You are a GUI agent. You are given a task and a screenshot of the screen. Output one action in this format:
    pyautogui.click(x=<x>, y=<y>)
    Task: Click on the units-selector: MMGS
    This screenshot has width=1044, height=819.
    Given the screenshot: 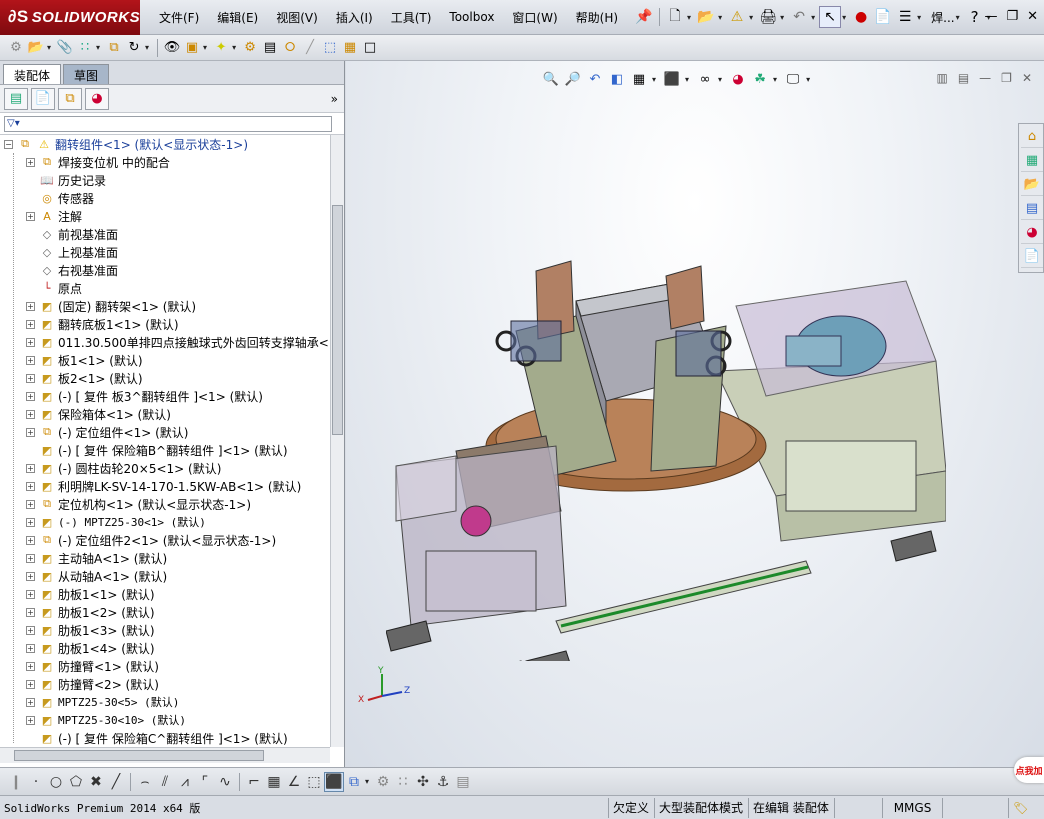 What is the action you would take?
    pyautogui.click(x=912, y=807)
    